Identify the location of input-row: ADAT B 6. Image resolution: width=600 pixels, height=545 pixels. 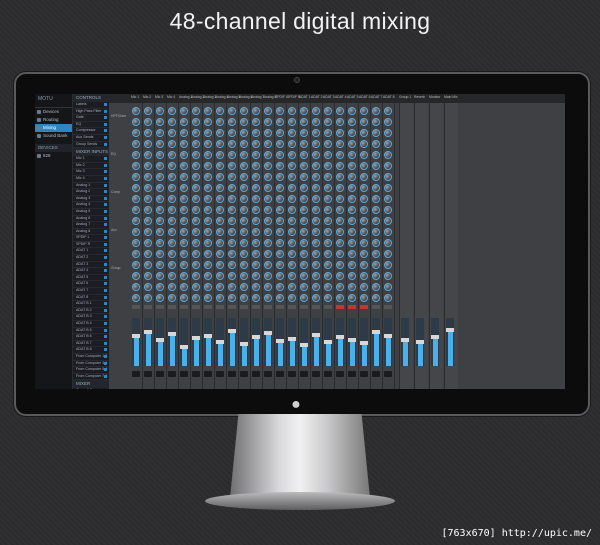
(91, 337).